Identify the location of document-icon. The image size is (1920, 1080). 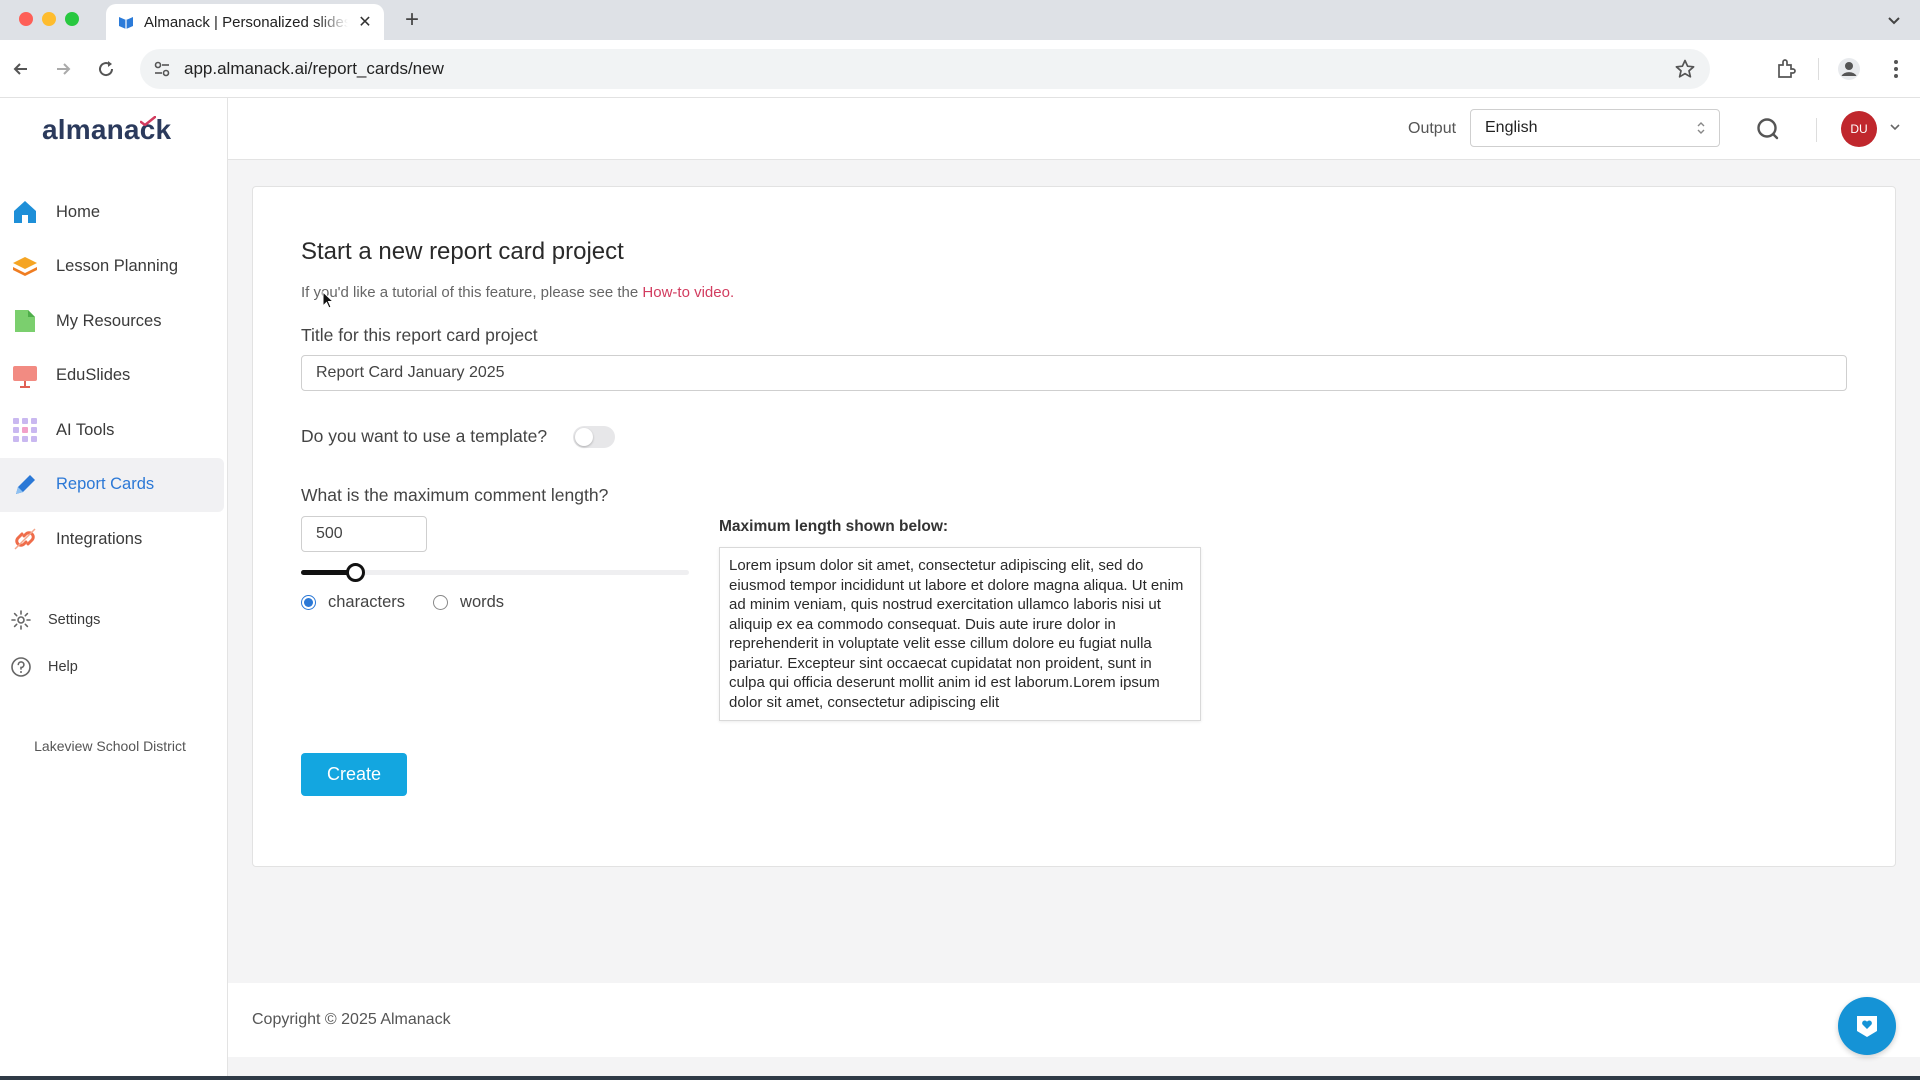
(25, 321).